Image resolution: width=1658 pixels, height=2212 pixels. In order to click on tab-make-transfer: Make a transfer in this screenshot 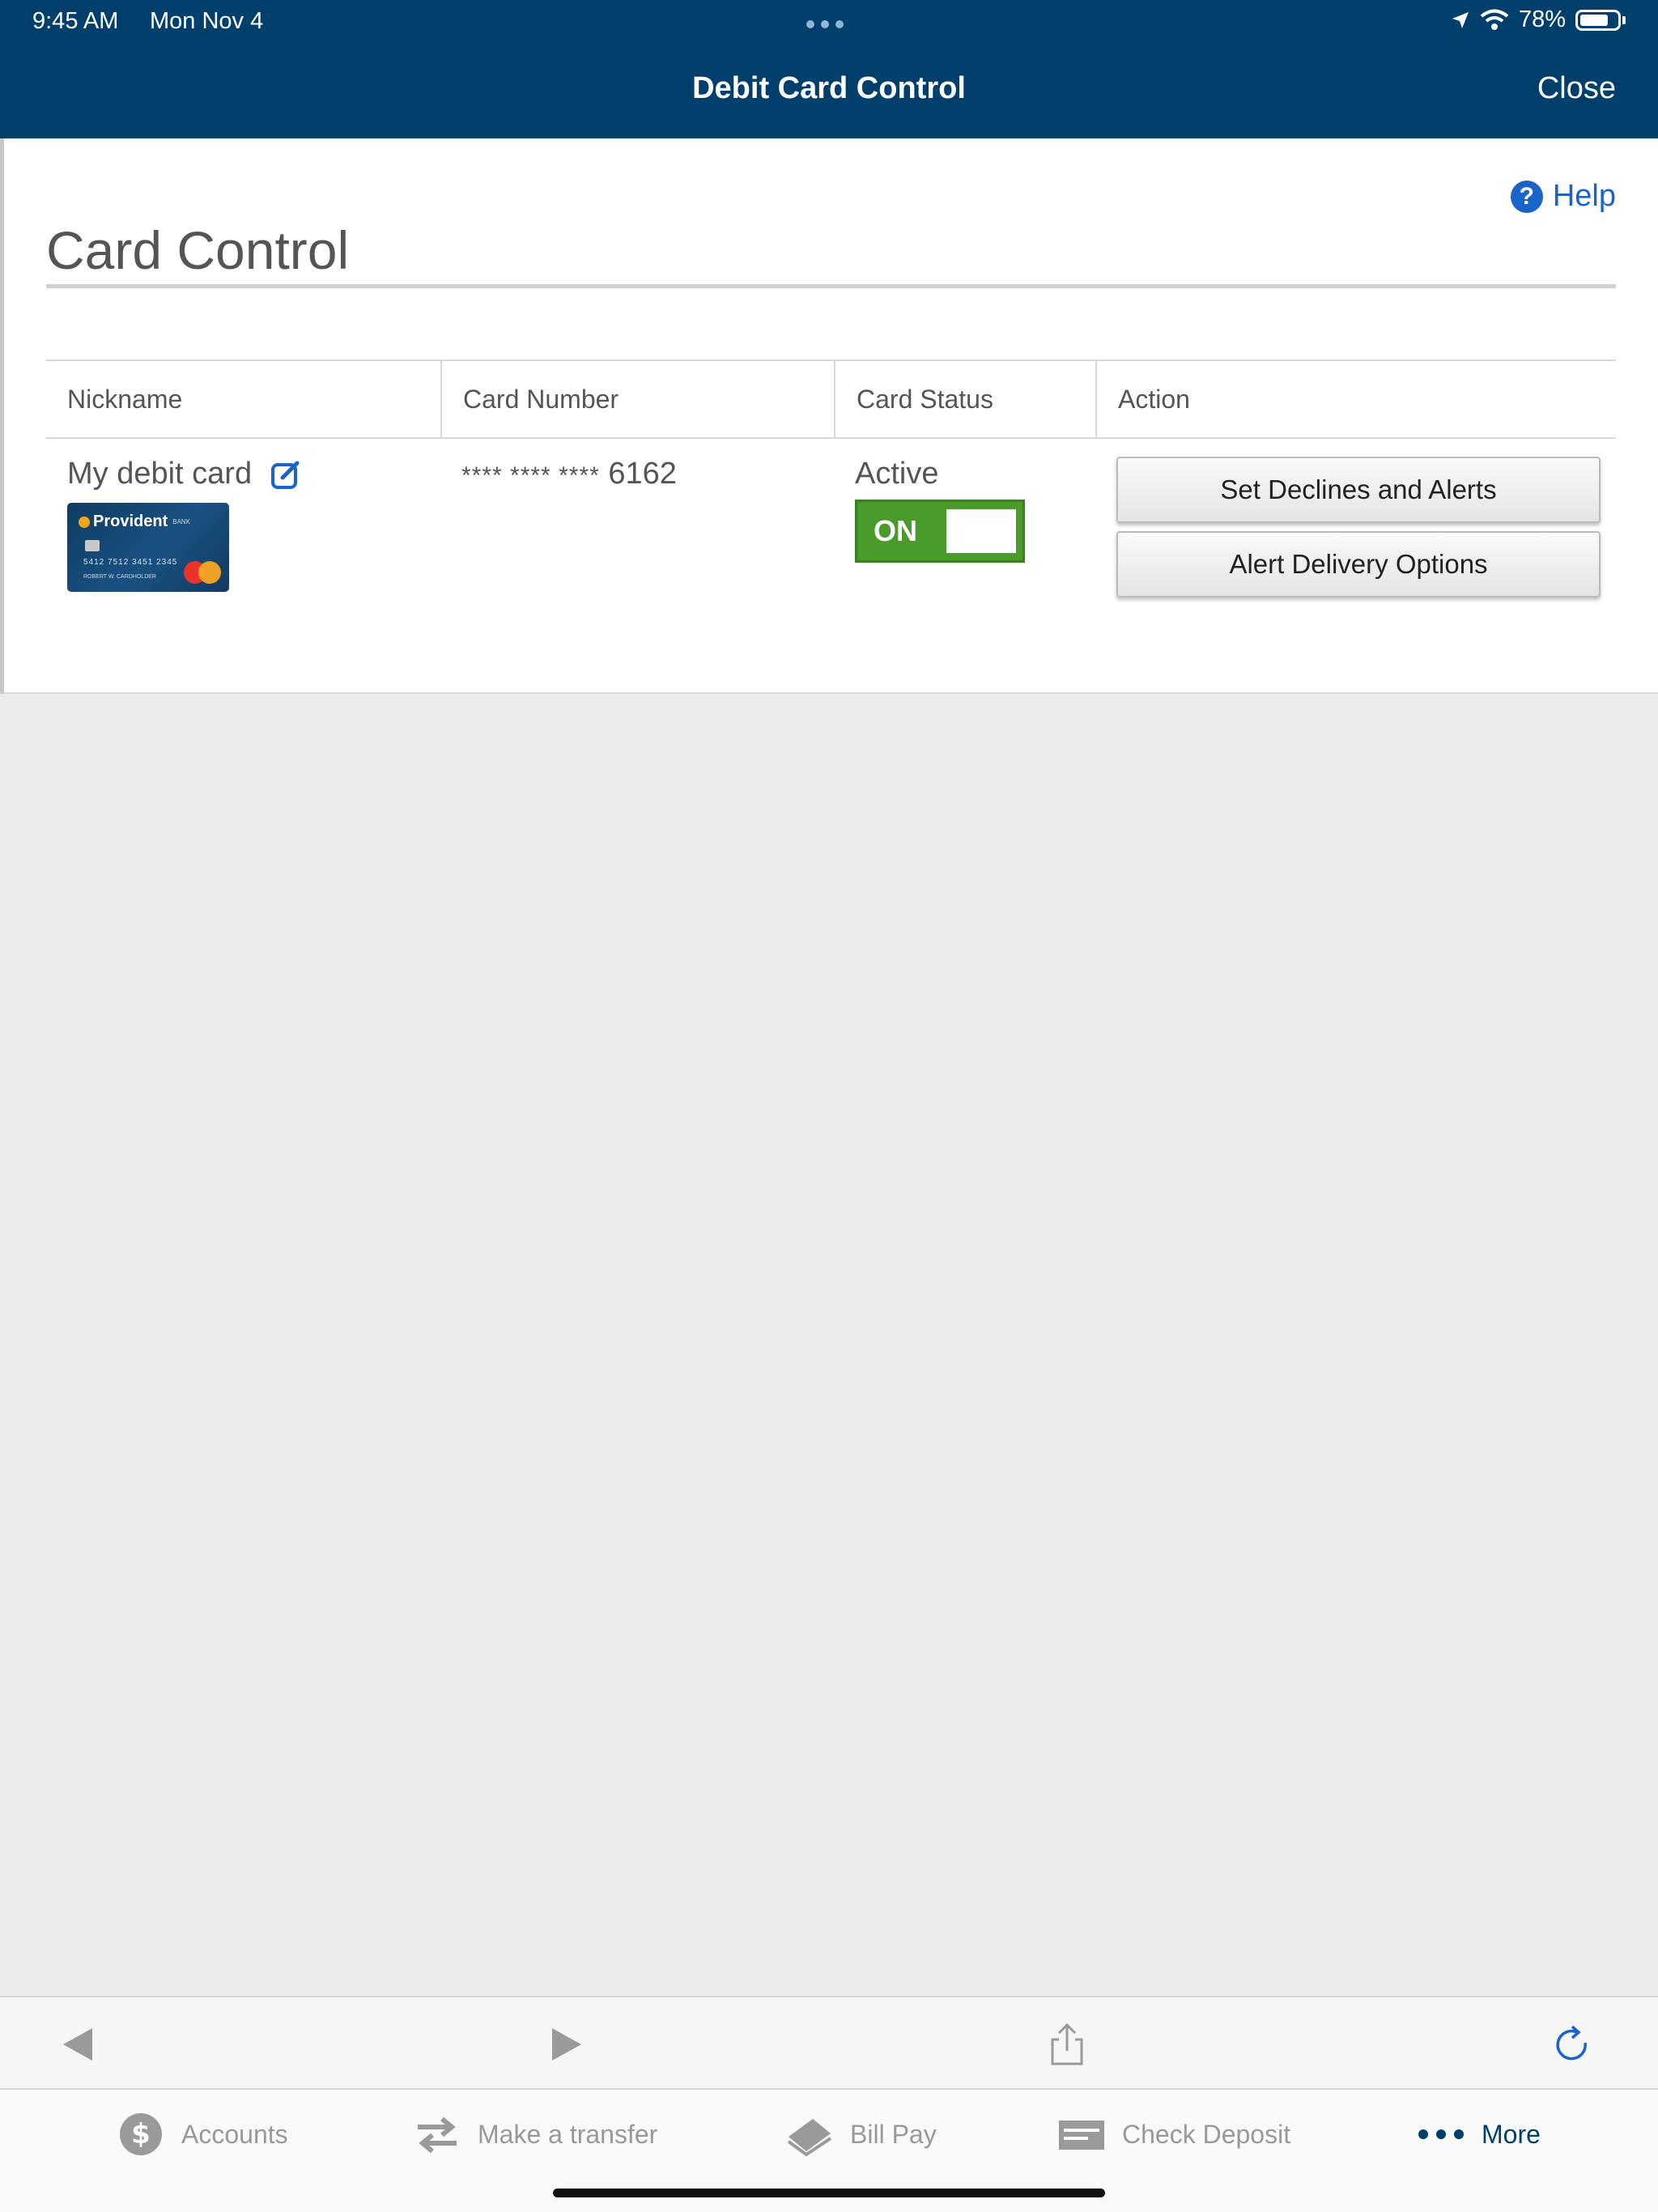, I will do `click(535, 2134)`.